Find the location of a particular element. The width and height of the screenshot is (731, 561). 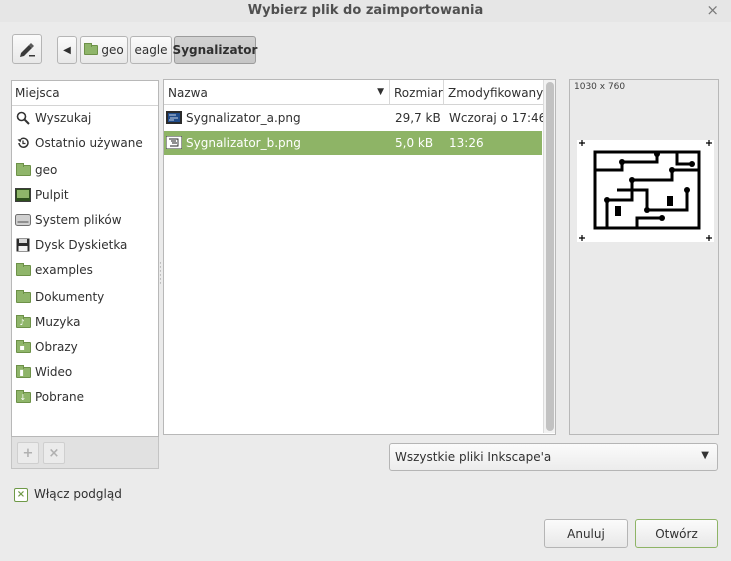

file-modified: 13:26 is located at coordinates (466, 143).